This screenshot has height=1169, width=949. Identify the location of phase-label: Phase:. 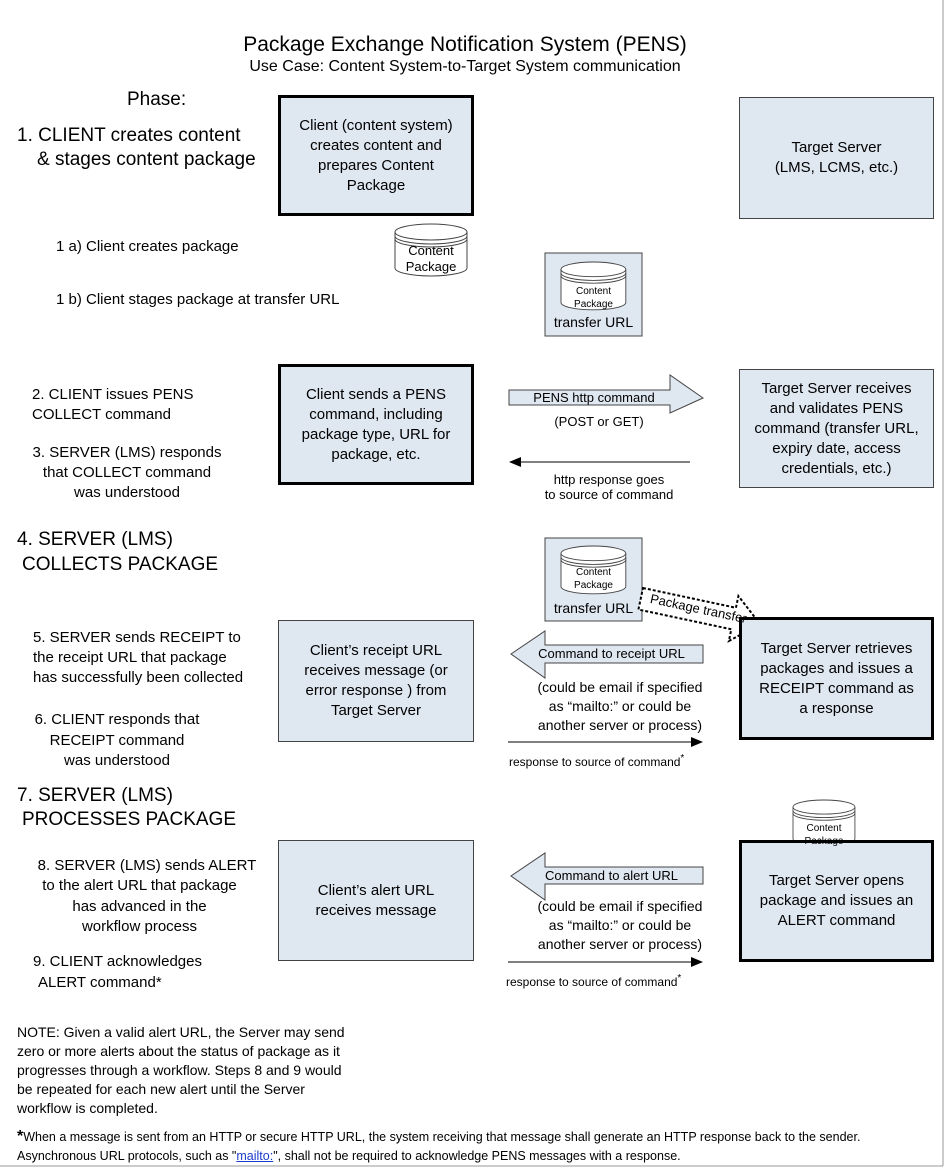
(157, 99).